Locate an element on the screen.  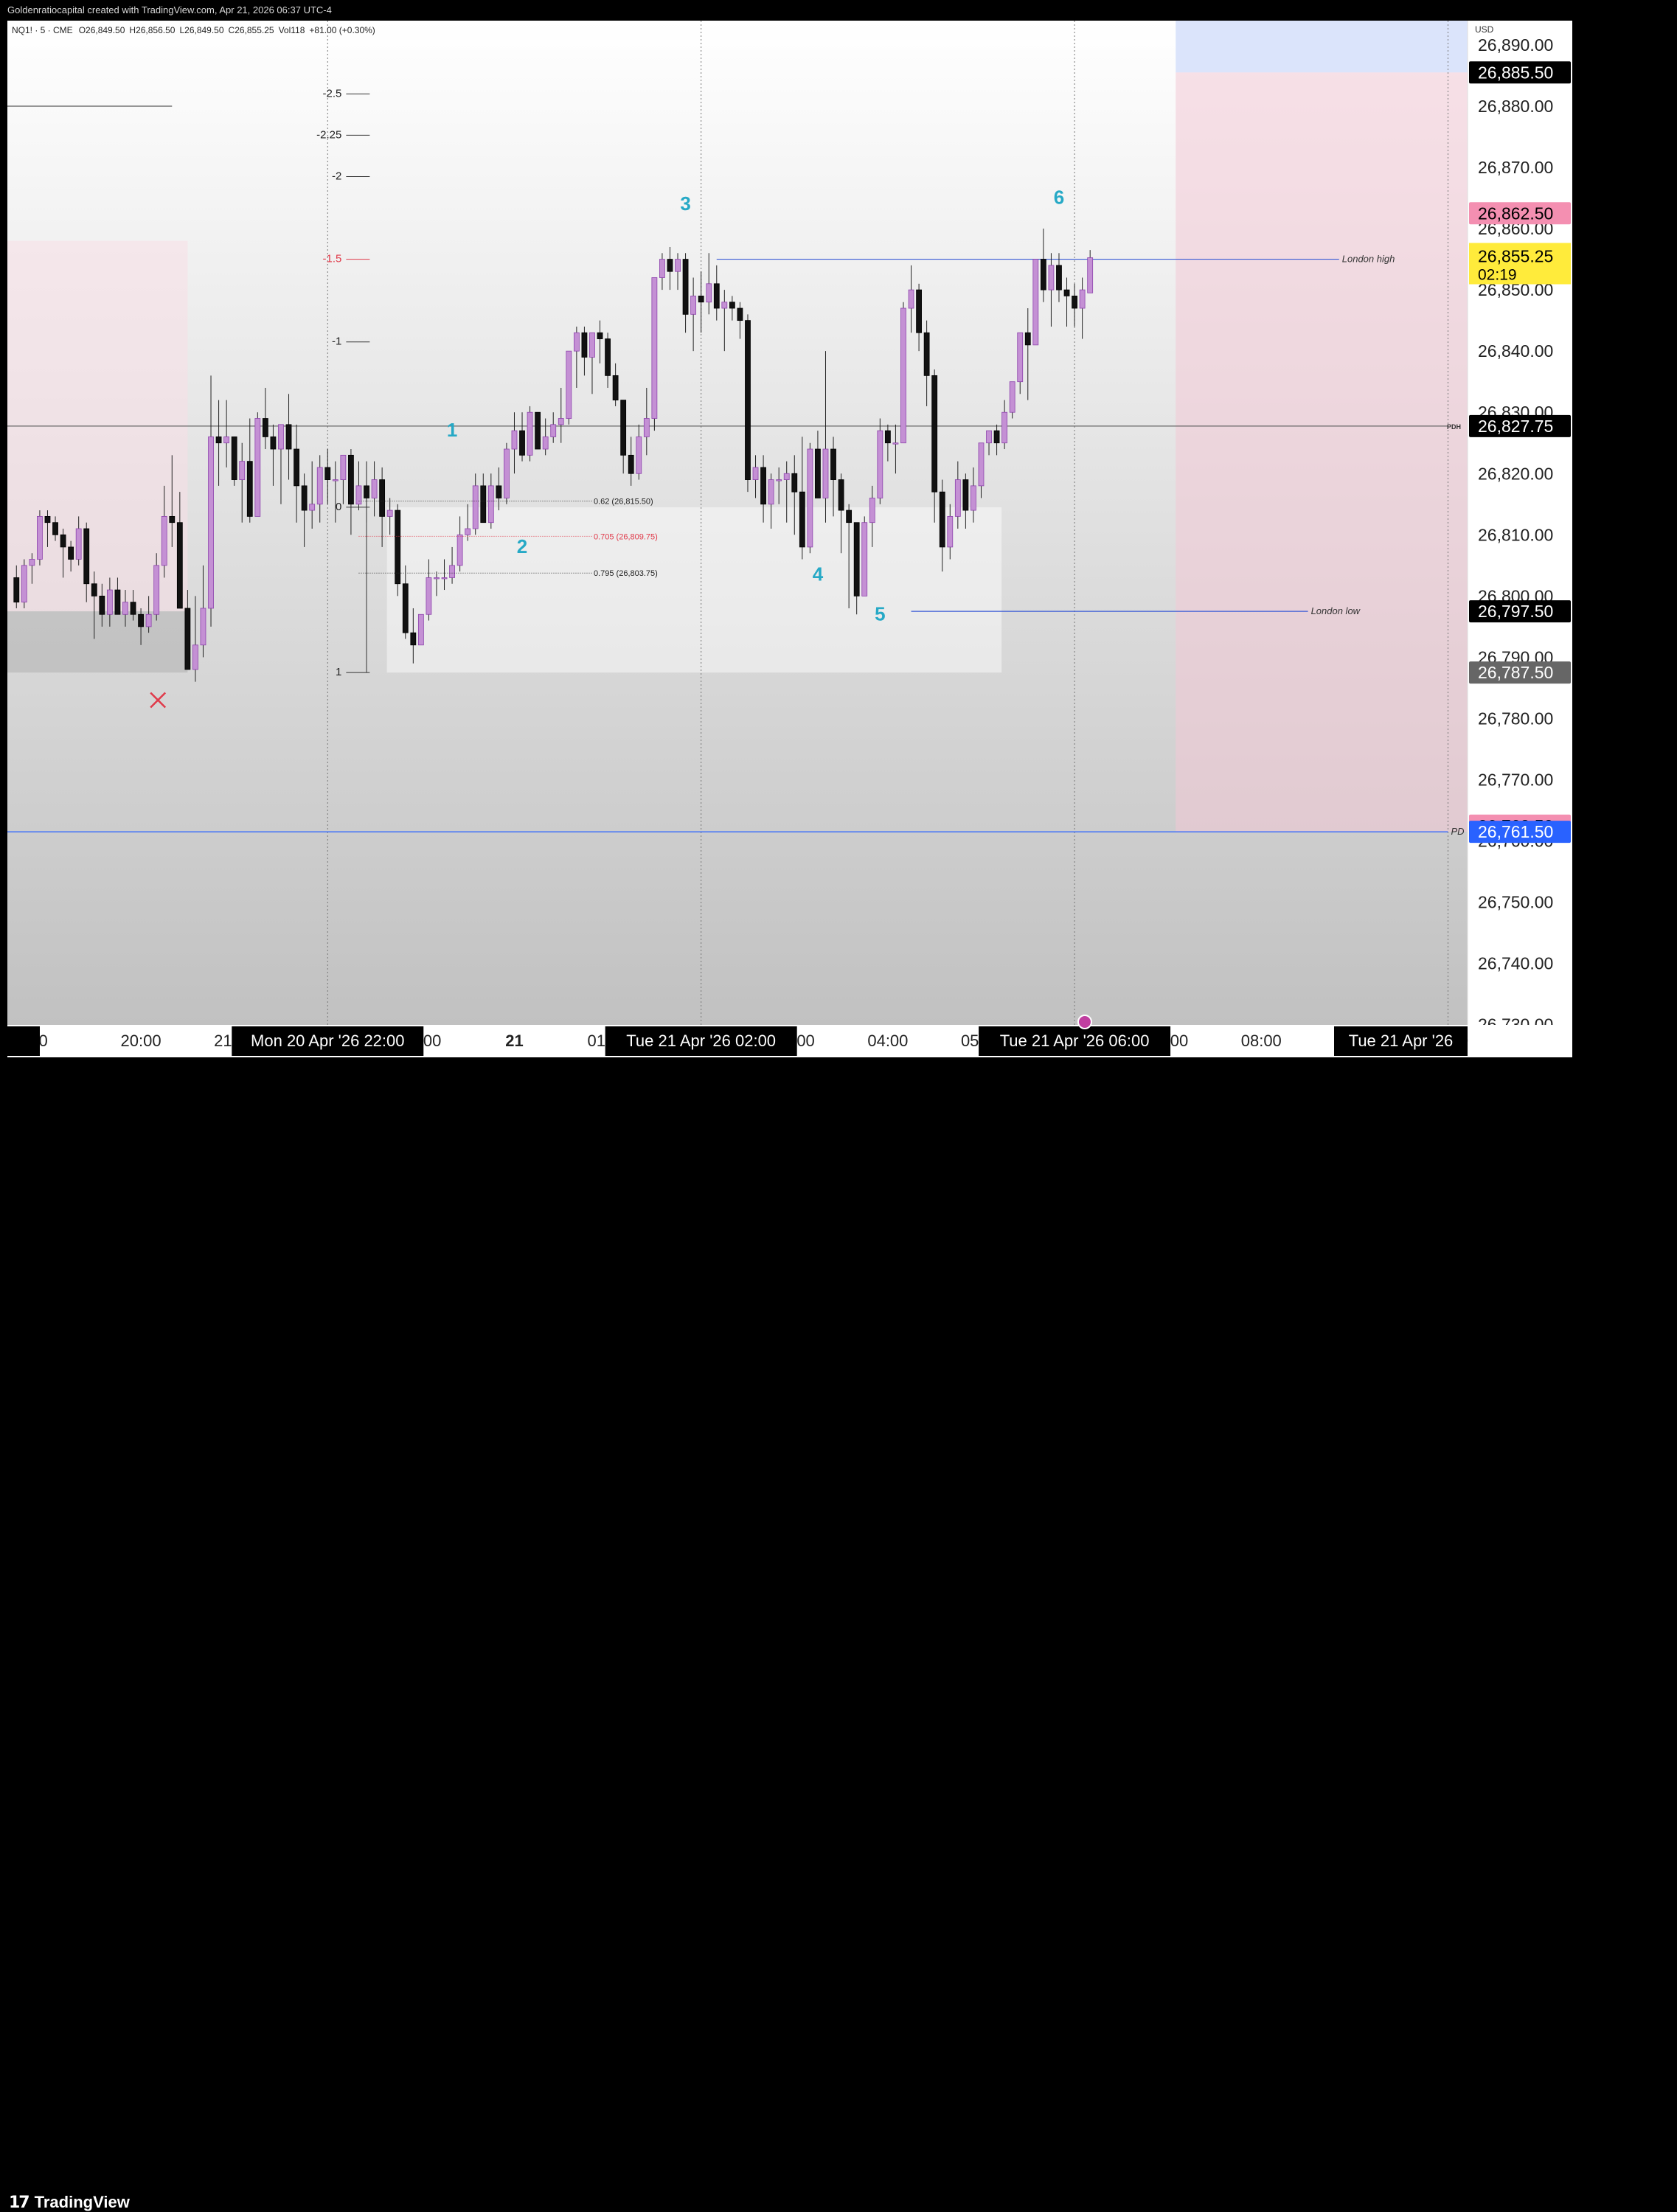
price-label: 26,827.75 is located at coordinates (1515, 426).